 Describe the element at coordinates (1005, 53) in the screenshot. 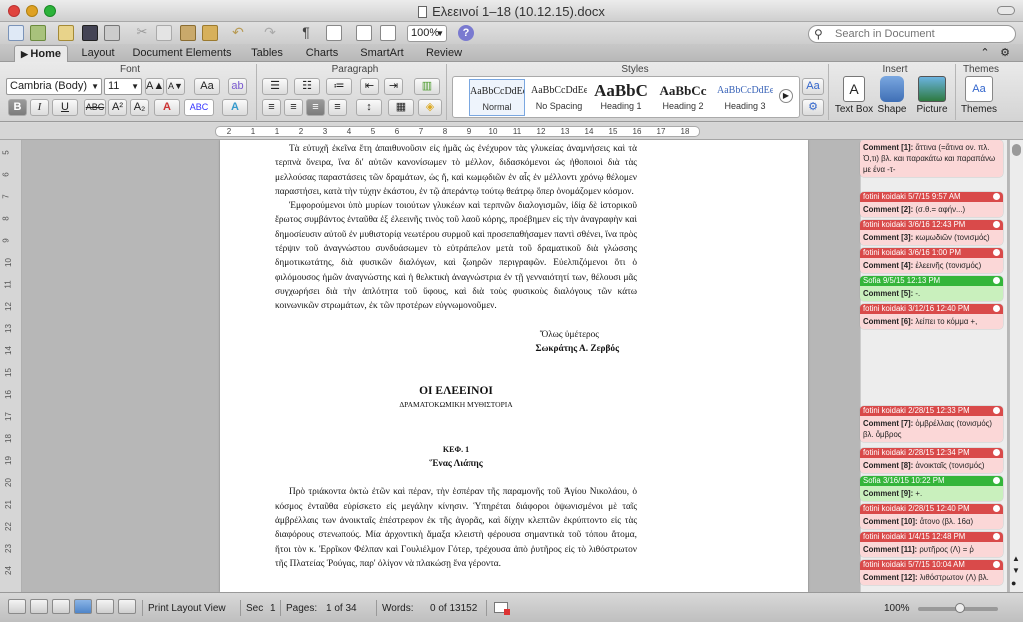

I see `ribbon-settings-icon: ⚙` at that location.